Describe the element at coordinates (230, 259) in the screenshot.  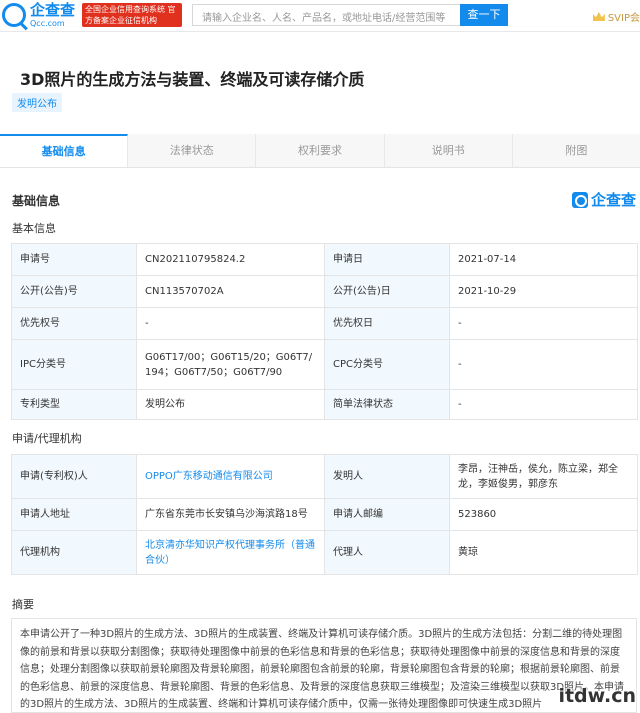
I see `value-cell: CN202110795824.2` at that location.